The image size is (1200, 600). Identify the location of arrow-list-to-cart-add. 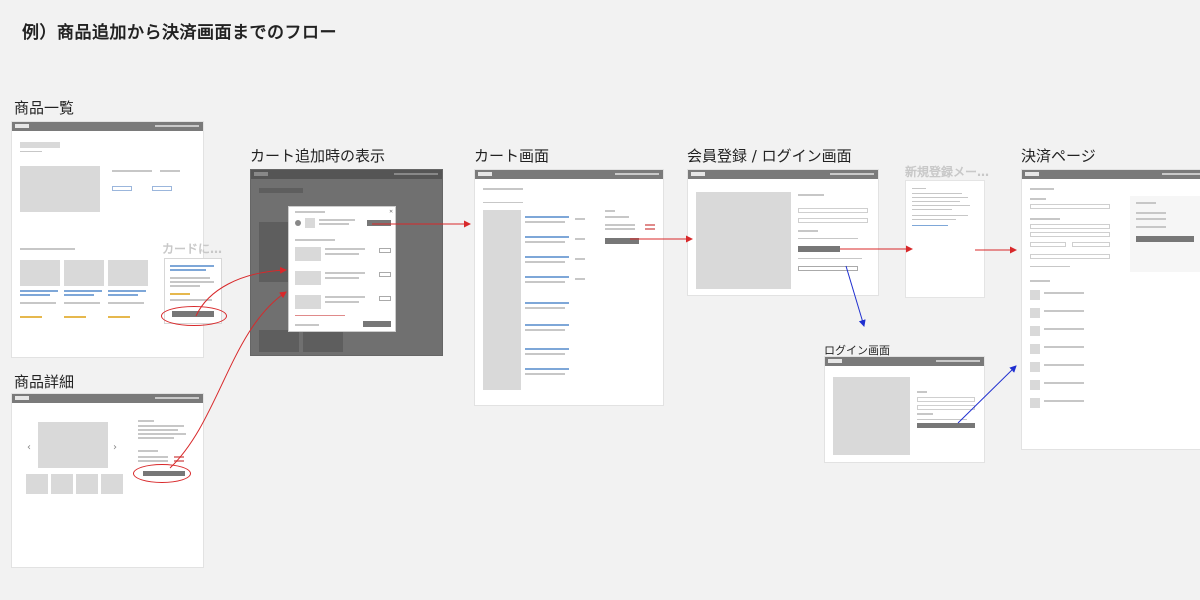
(241, 291).